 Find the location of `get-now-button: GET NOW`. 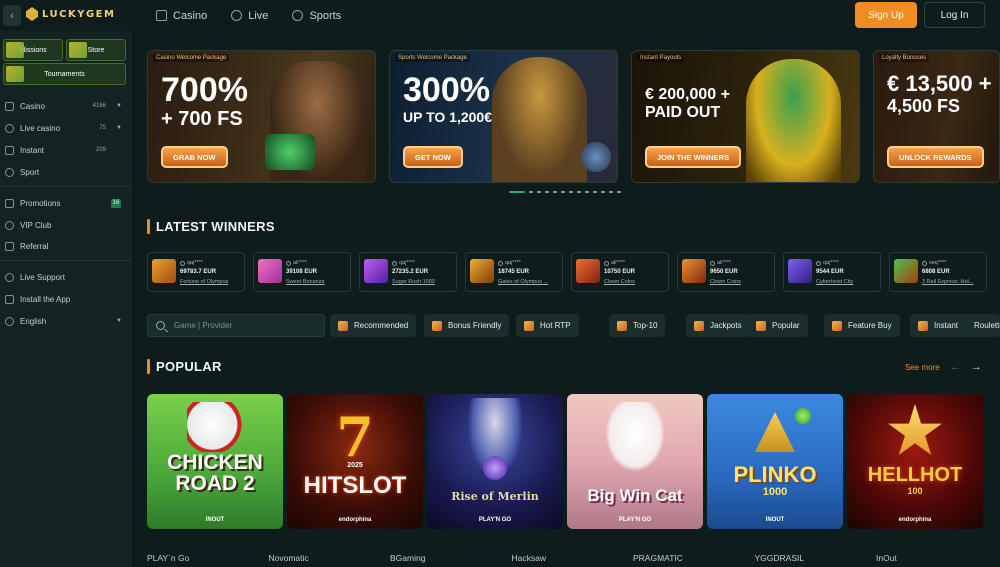

get-now-button: GET NOW is located at coordinates (433, 157).